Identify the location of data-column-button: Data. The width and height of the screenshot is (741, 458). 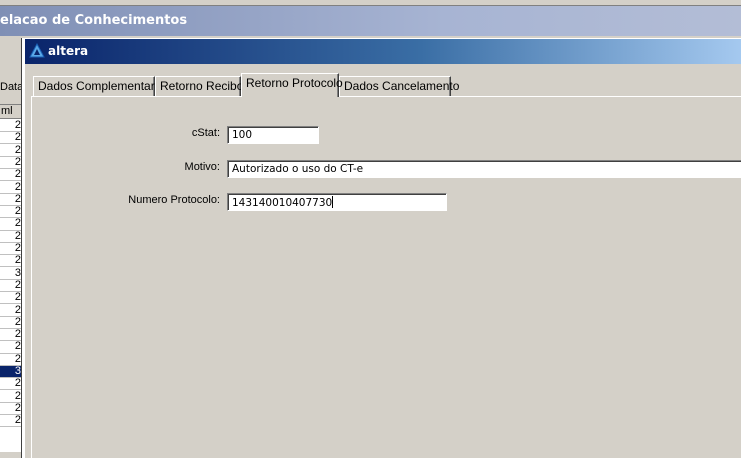
(11, 90).